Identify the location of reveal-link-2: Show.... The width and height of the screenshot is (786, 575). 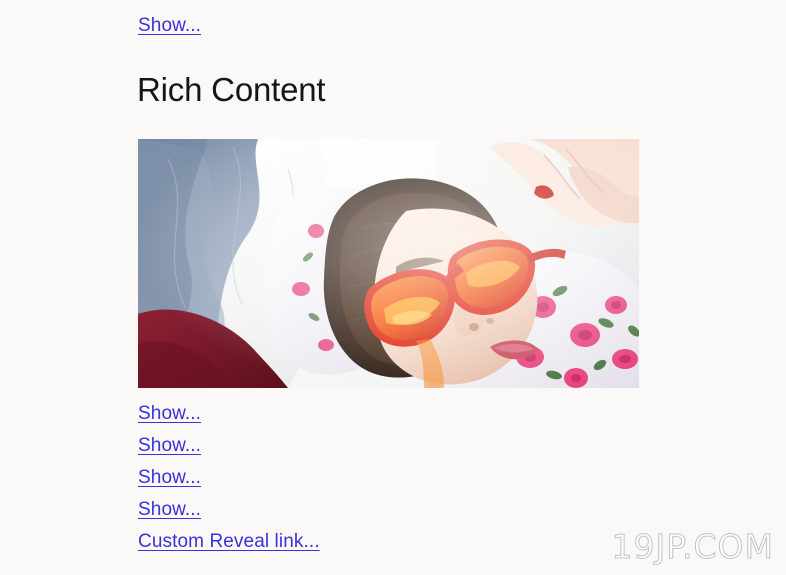
(169, 446).